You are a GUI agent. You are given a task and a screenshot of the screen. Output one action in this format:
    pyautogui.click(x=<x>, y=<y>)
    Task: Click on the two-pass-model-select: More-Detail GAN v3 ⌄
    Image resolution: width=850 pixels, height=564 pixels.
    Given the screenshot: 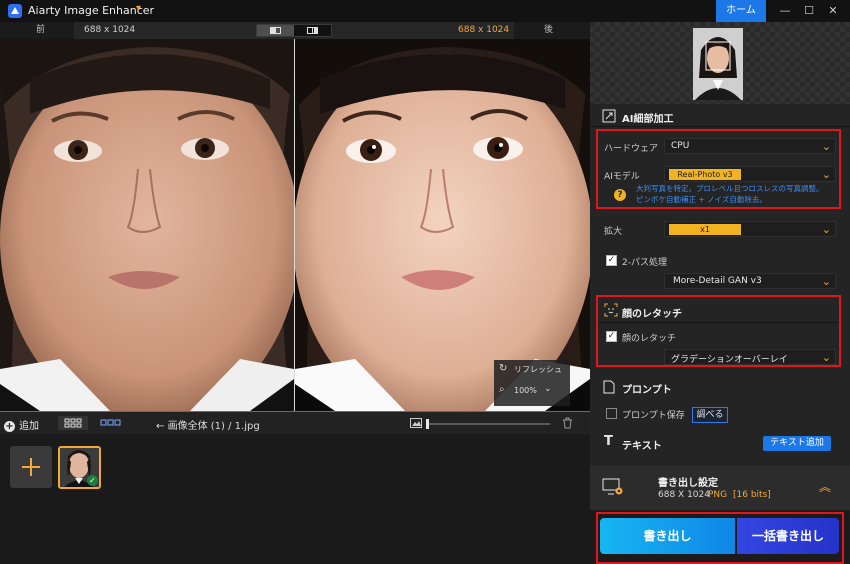 What is the action you would take?
    pyautogui.click(x=750, y=281)
    